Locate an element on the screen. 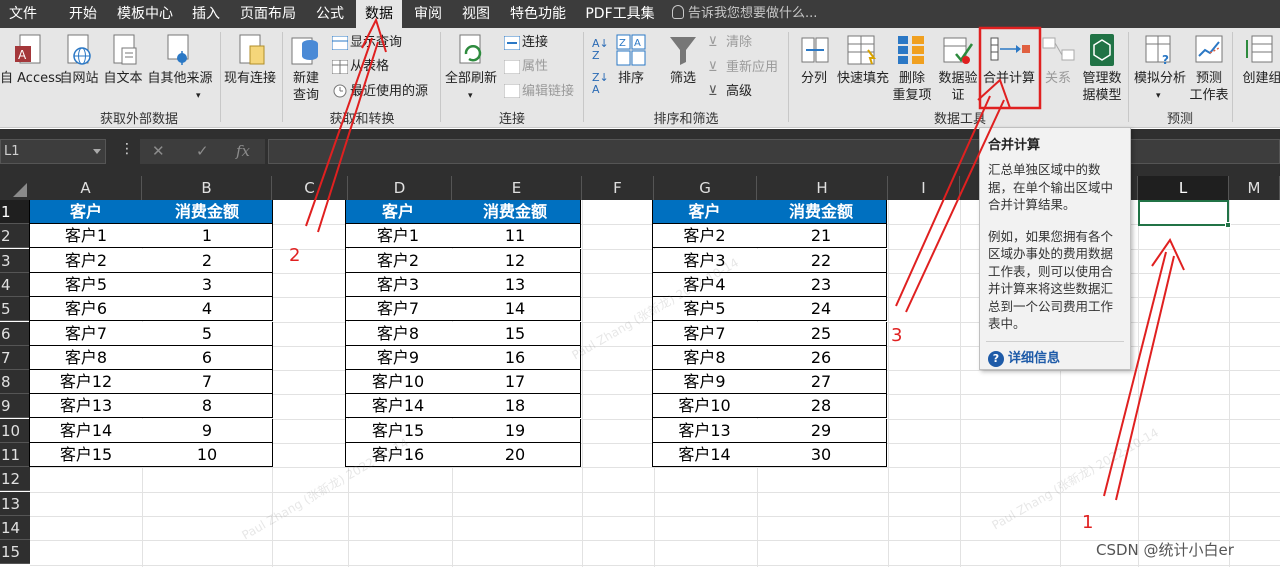 This screenshot has width=1280, height=567. table-cell: 客户7 is located at coordinates (705, 333).